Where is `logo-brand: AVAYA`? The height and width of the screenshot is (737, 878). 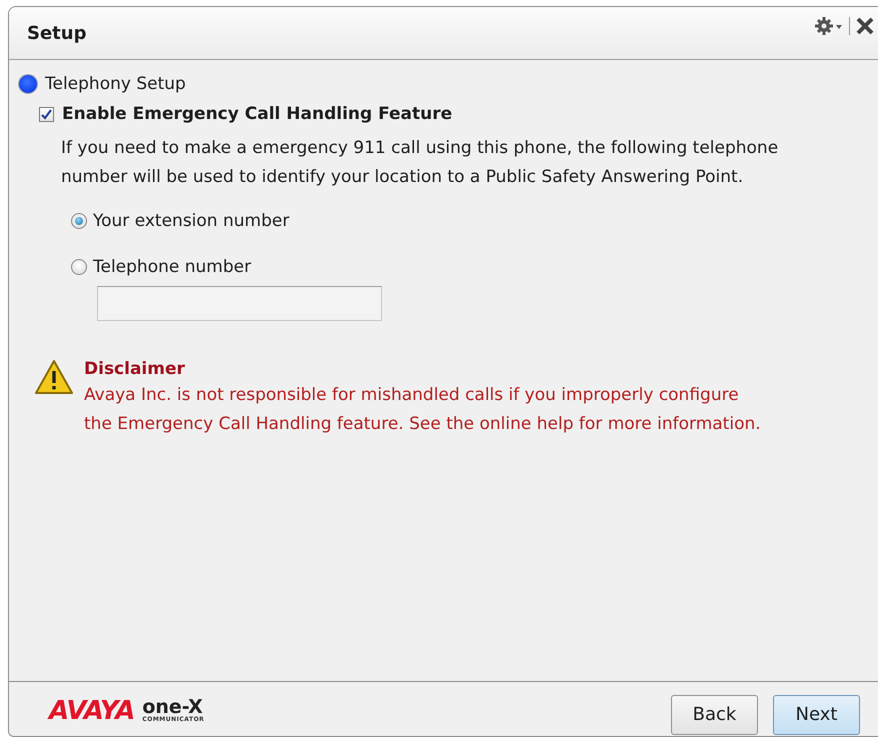
logo-brand: AVAYA is located at coordinates (91, 711).